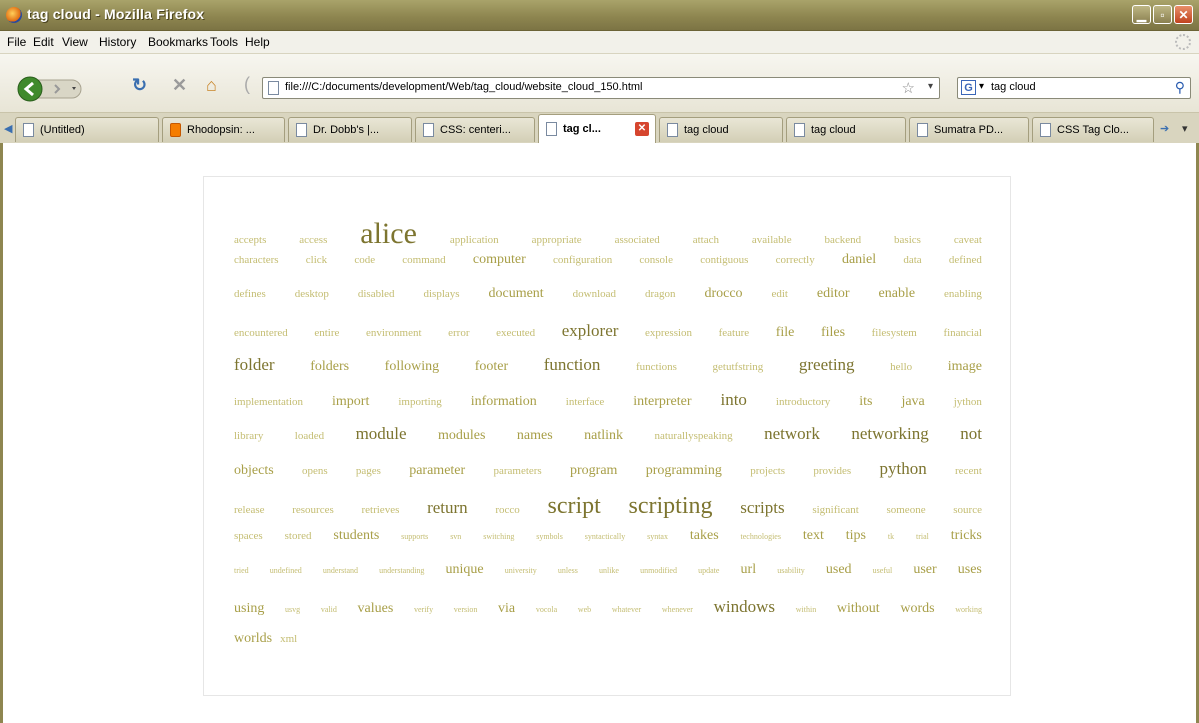  Describe the element at coordinates (965, 367) in the screenshot. I see `tag-link: image` at that location.